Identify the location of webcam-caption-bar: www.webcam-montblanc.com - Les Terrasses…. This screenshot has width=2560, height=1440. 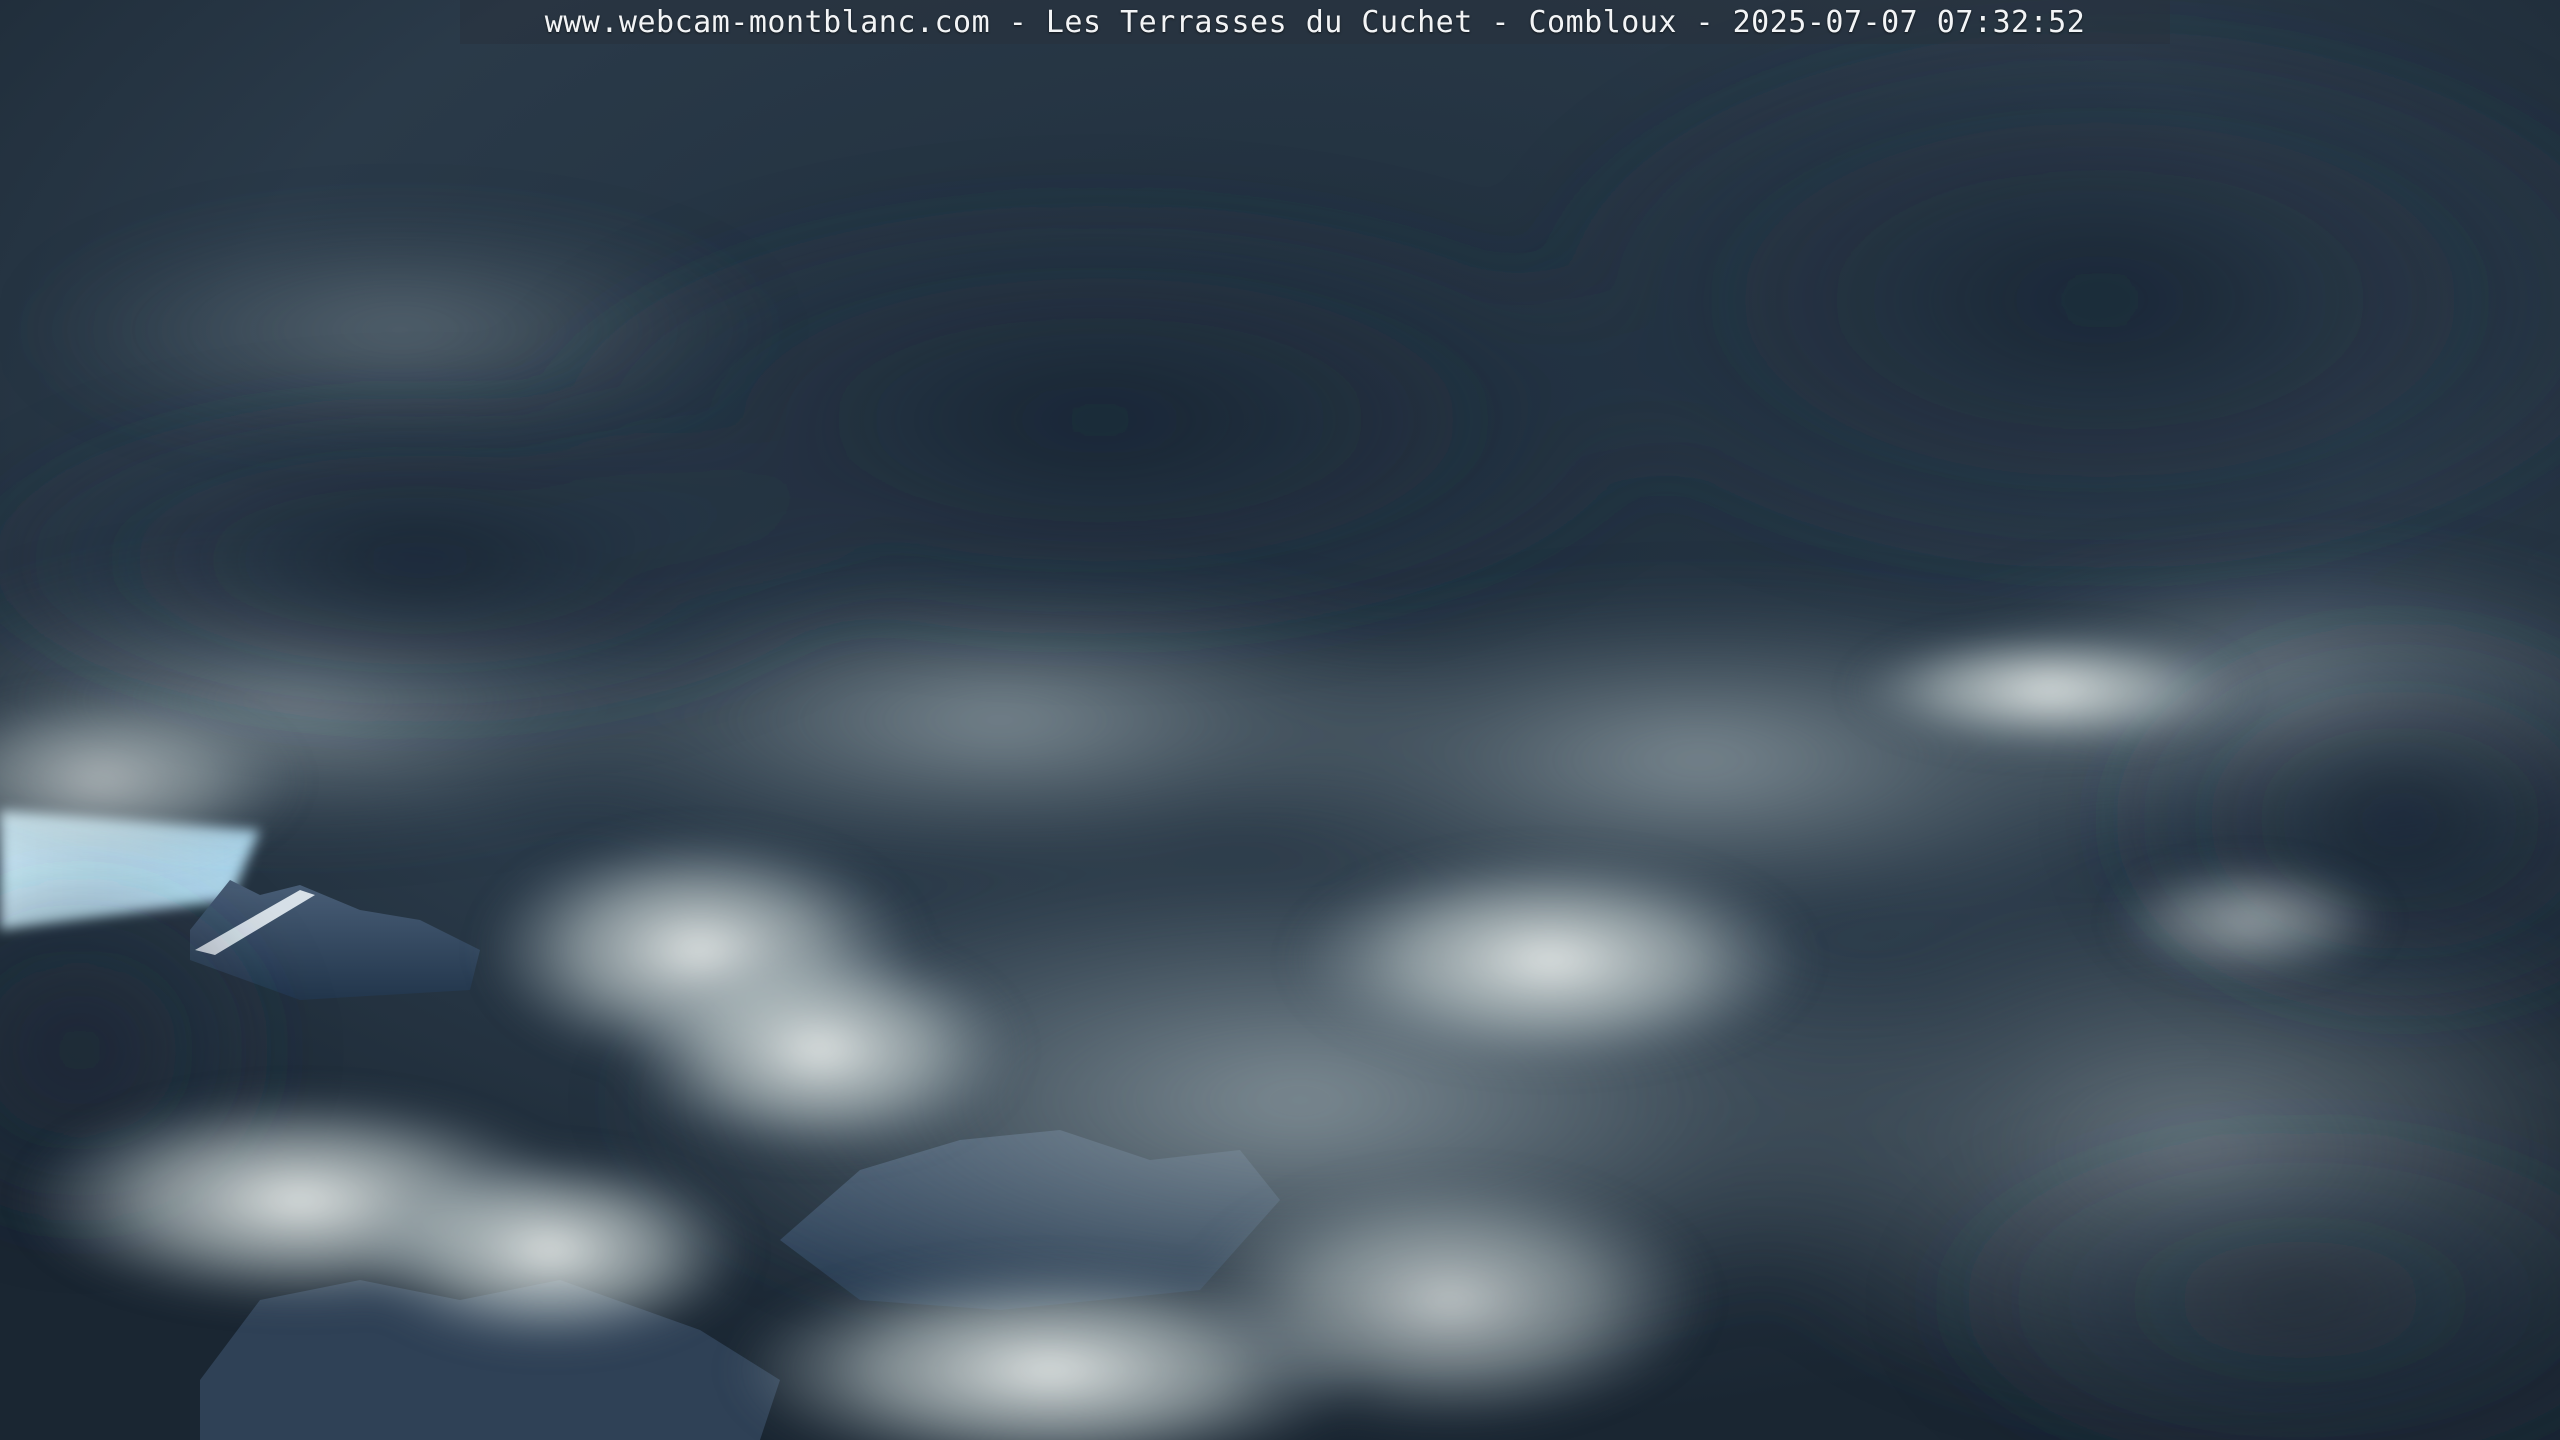
(1315, 22).